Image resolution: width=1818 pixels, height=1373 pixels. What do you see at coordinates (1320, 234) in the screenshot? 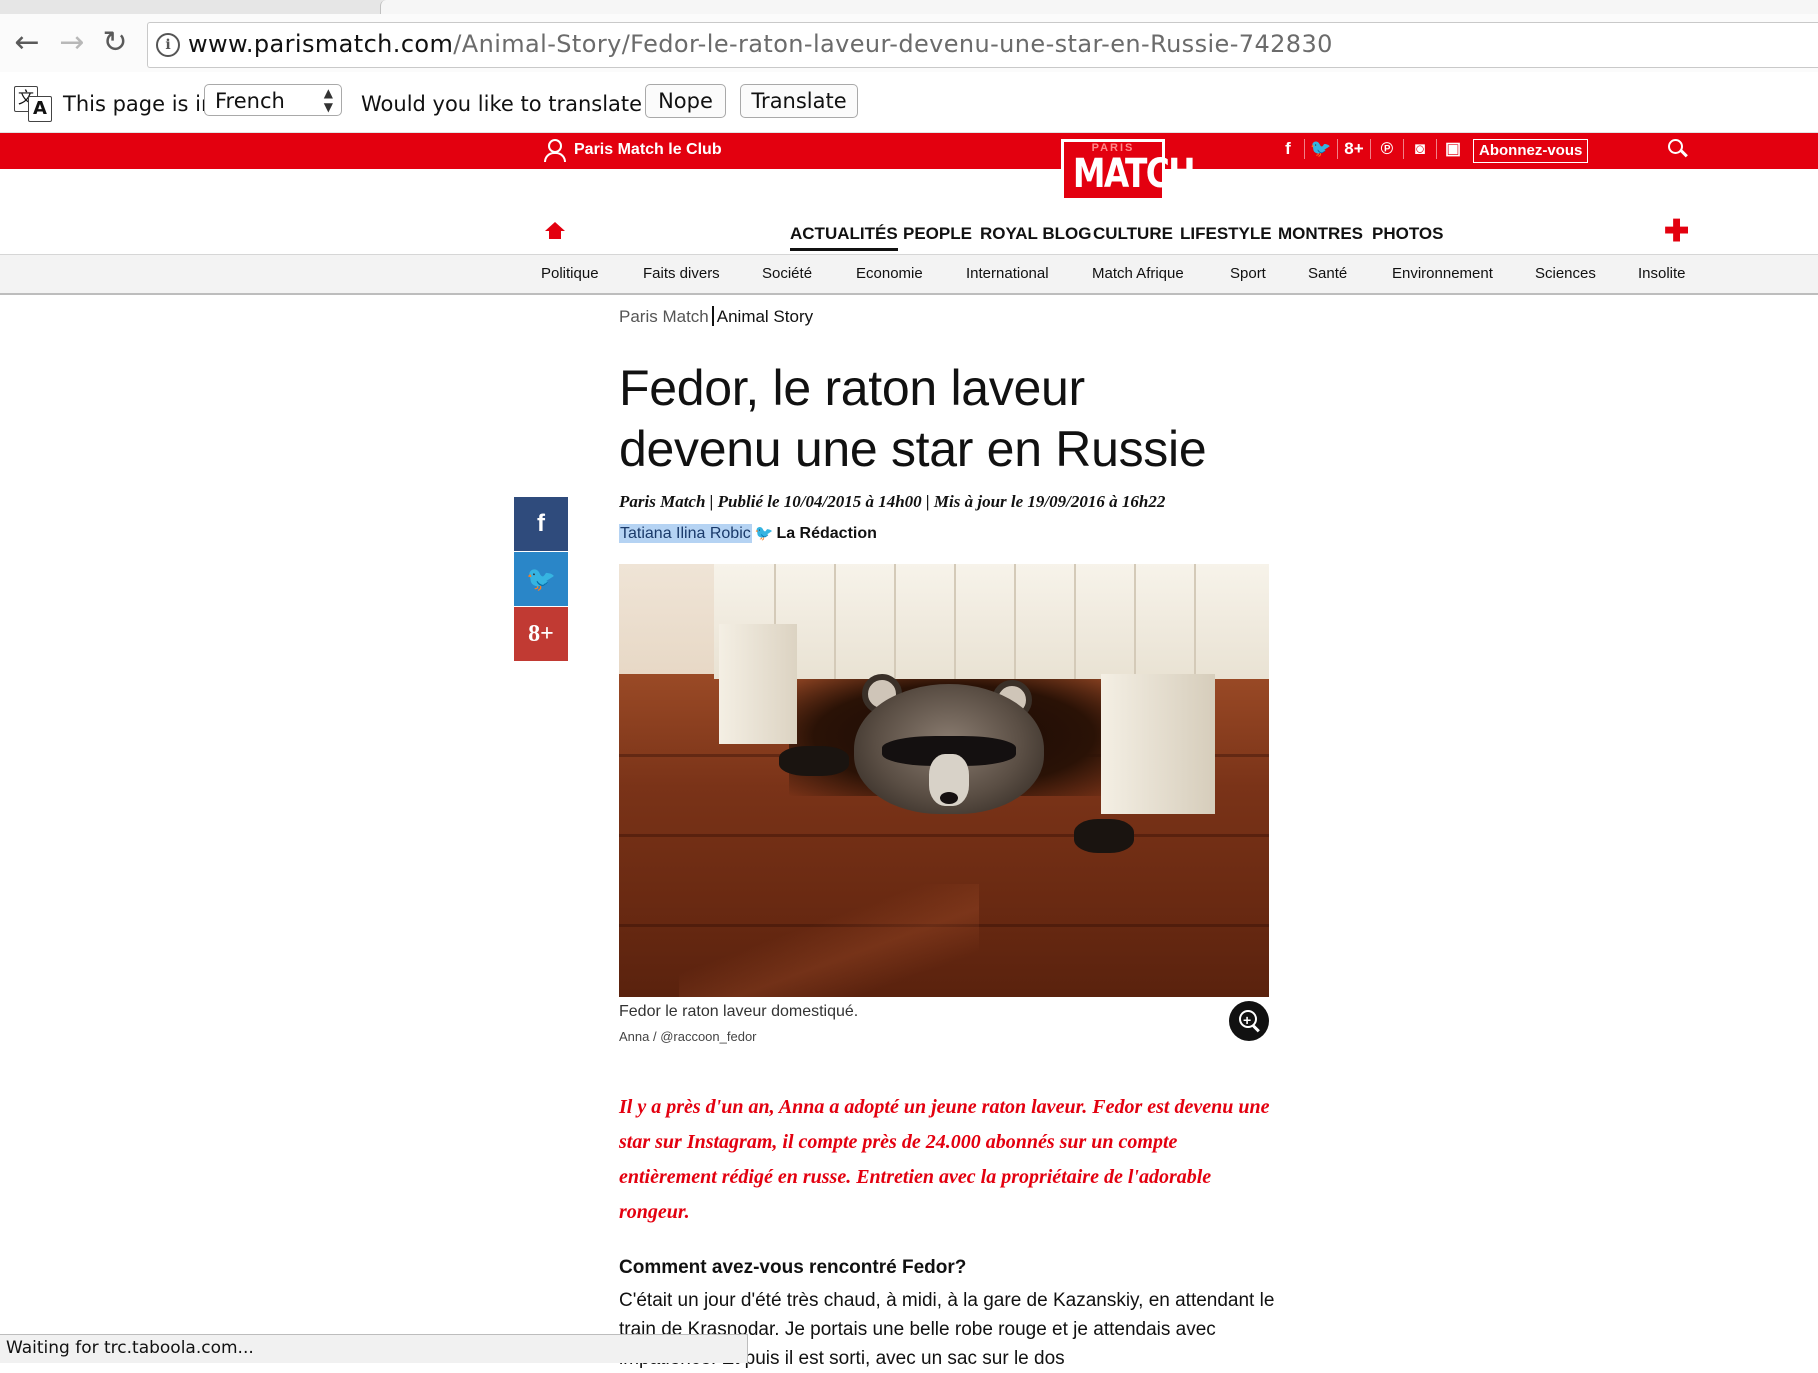
I see `nav-montres: MONTRES` at bounding box center [1320, 234].